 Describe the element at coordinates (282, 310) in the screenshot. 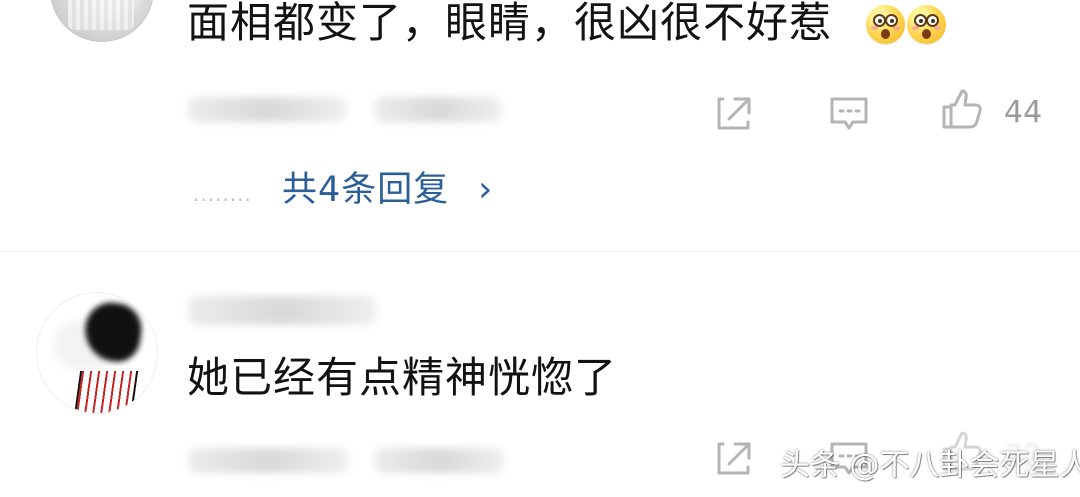

I see `blurred-username` at that location.